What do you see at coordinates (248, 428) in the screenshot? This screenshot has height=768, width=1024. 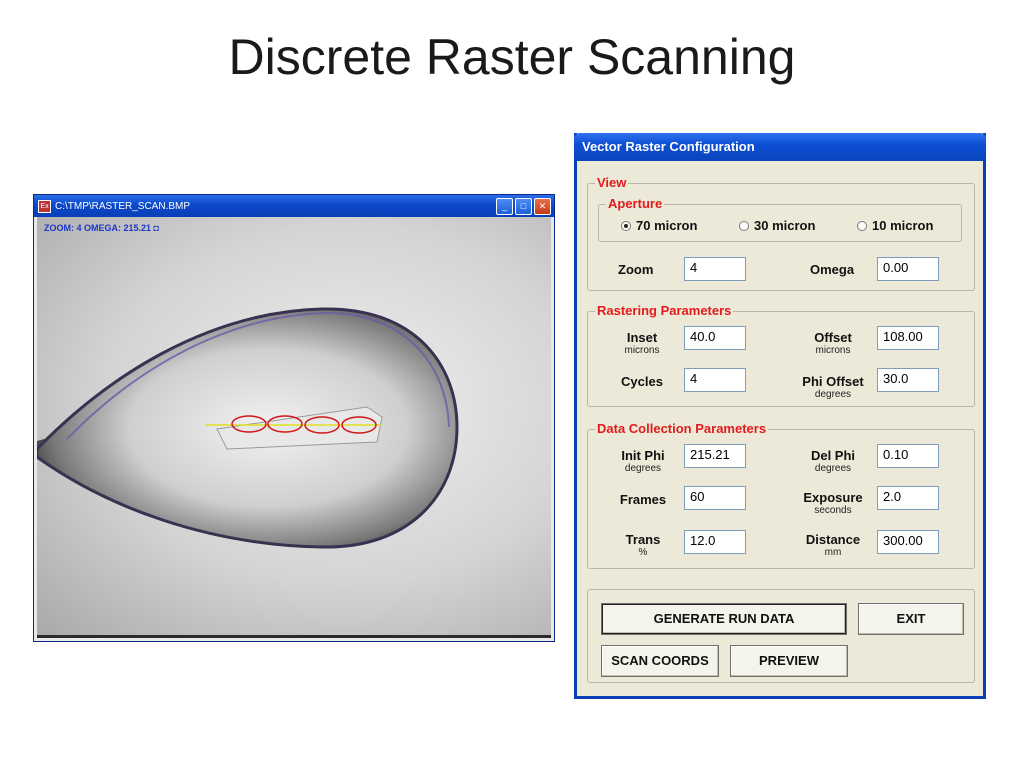 I see `crystal-loop-graphic` at bounding box center [248, 428].